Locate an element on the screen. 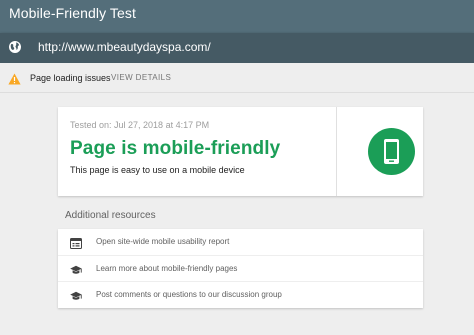 The height and width of the screenshot is (335, 474). mobile-phone-icon is located at coordinates (391, 151).